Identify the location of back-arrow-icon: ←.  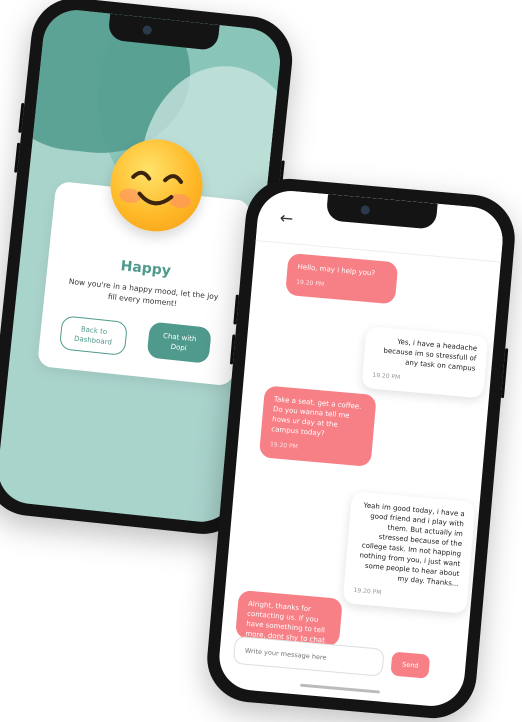
(286, 218).